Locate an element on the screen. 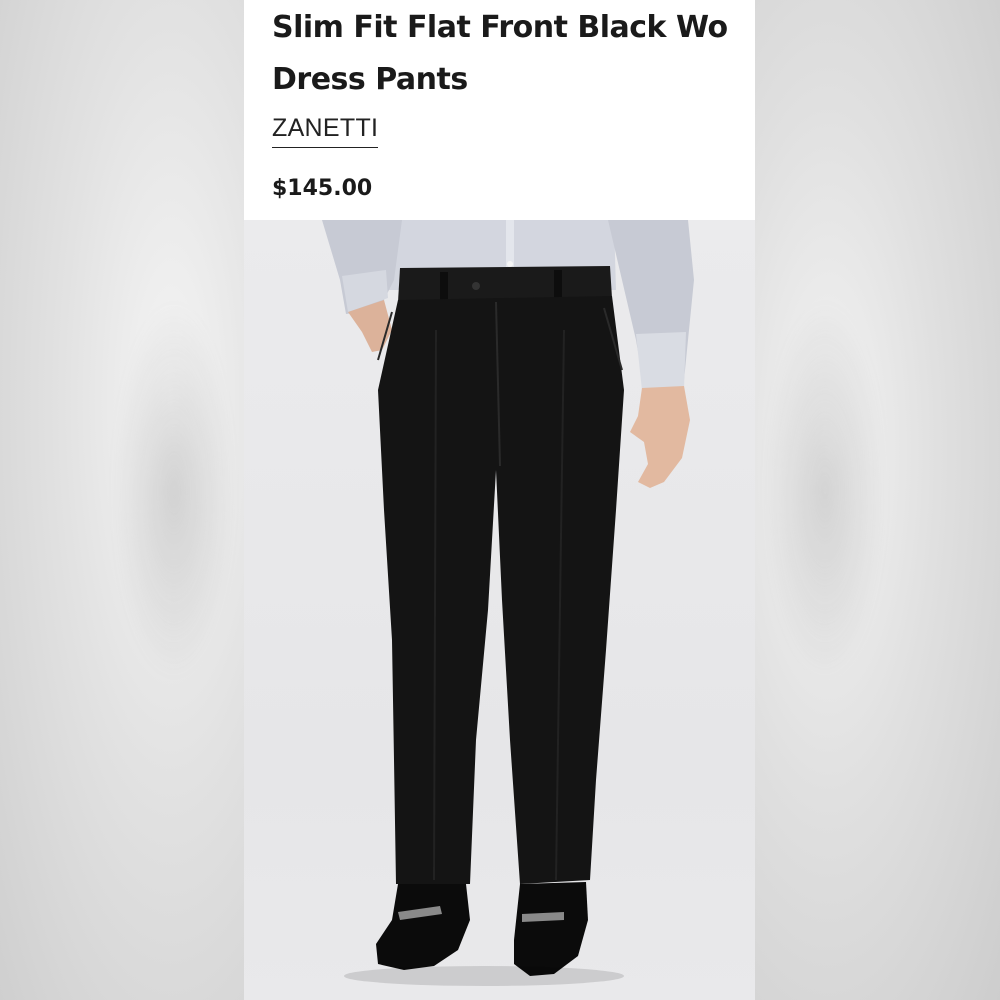  shirt-button is located at coordinates (510, 264).